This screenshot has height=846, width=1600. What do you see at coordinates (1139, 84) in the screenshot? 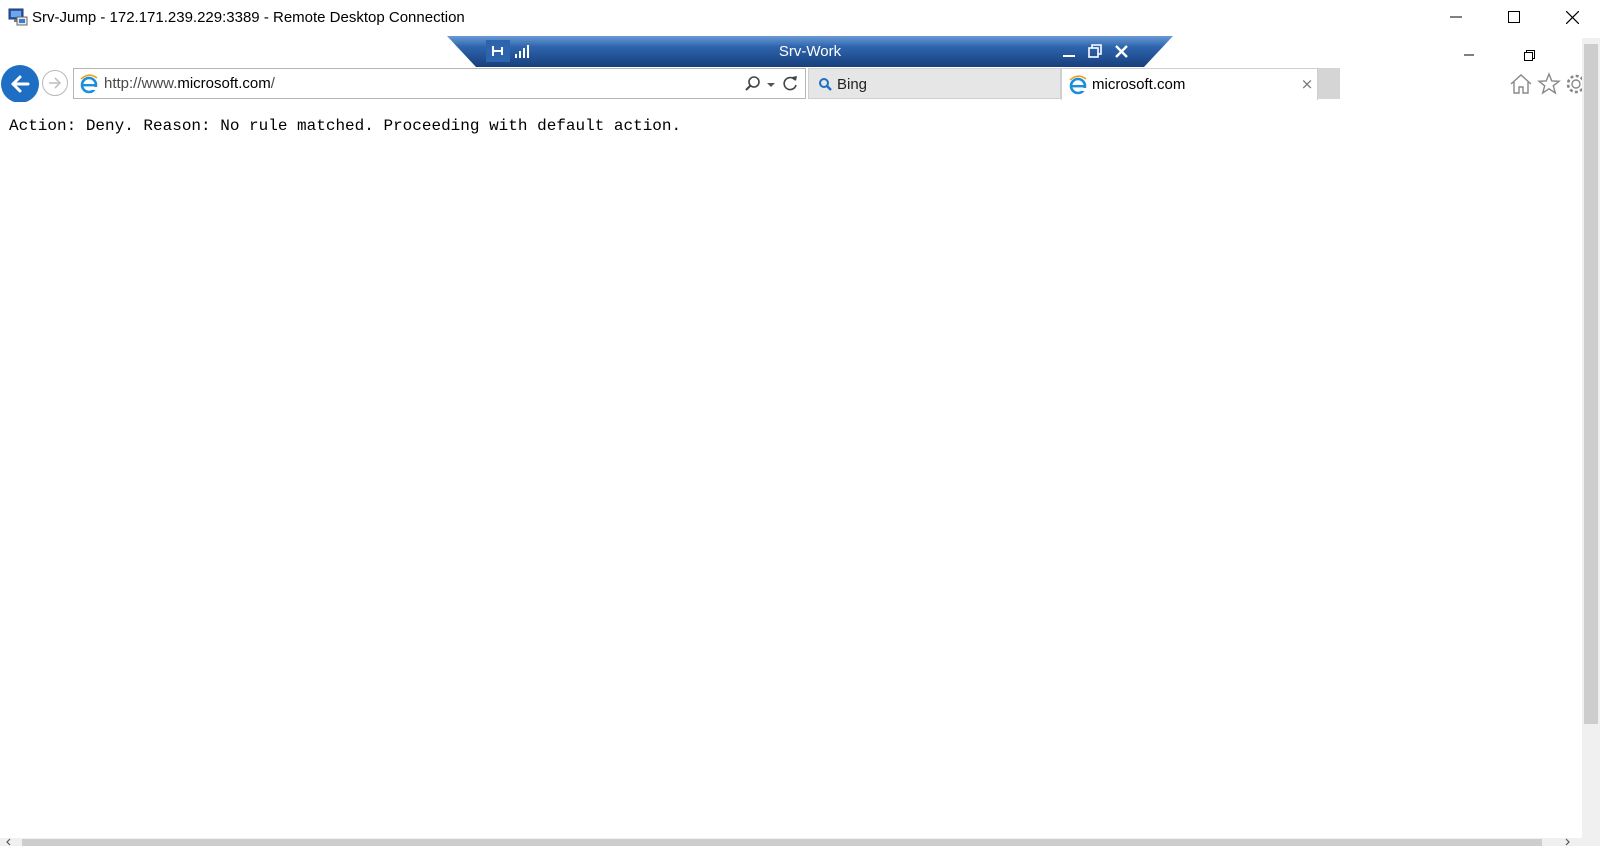
I see `tab-label: microsoft.com` at bounding box center [1139, 84].